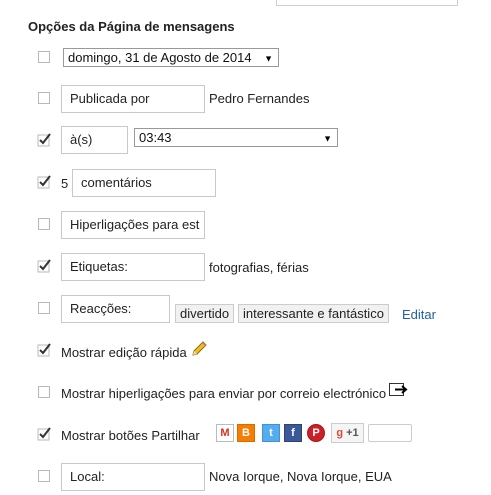 The image size is (491, 495). Describe the element at coordinates (259, 98) in the screenshot. I see `author-name: Pedro Fernandes` at that location.